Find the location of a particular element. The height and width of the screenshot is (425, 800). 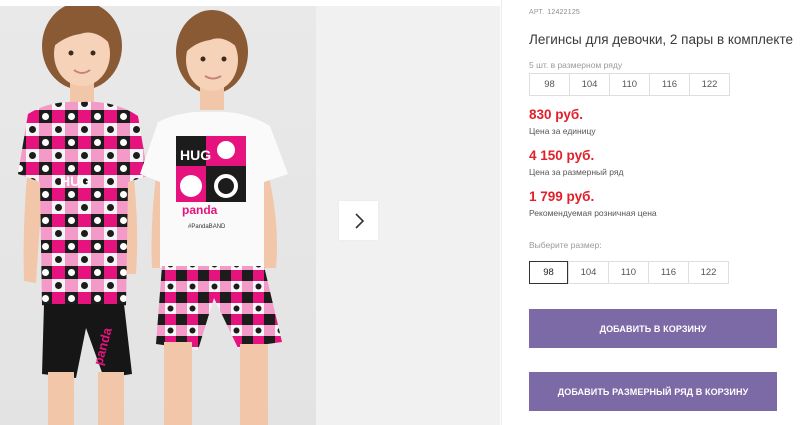

retail-price-label: Рекомендуемая розничная цена is located at coordinates (593, 213).